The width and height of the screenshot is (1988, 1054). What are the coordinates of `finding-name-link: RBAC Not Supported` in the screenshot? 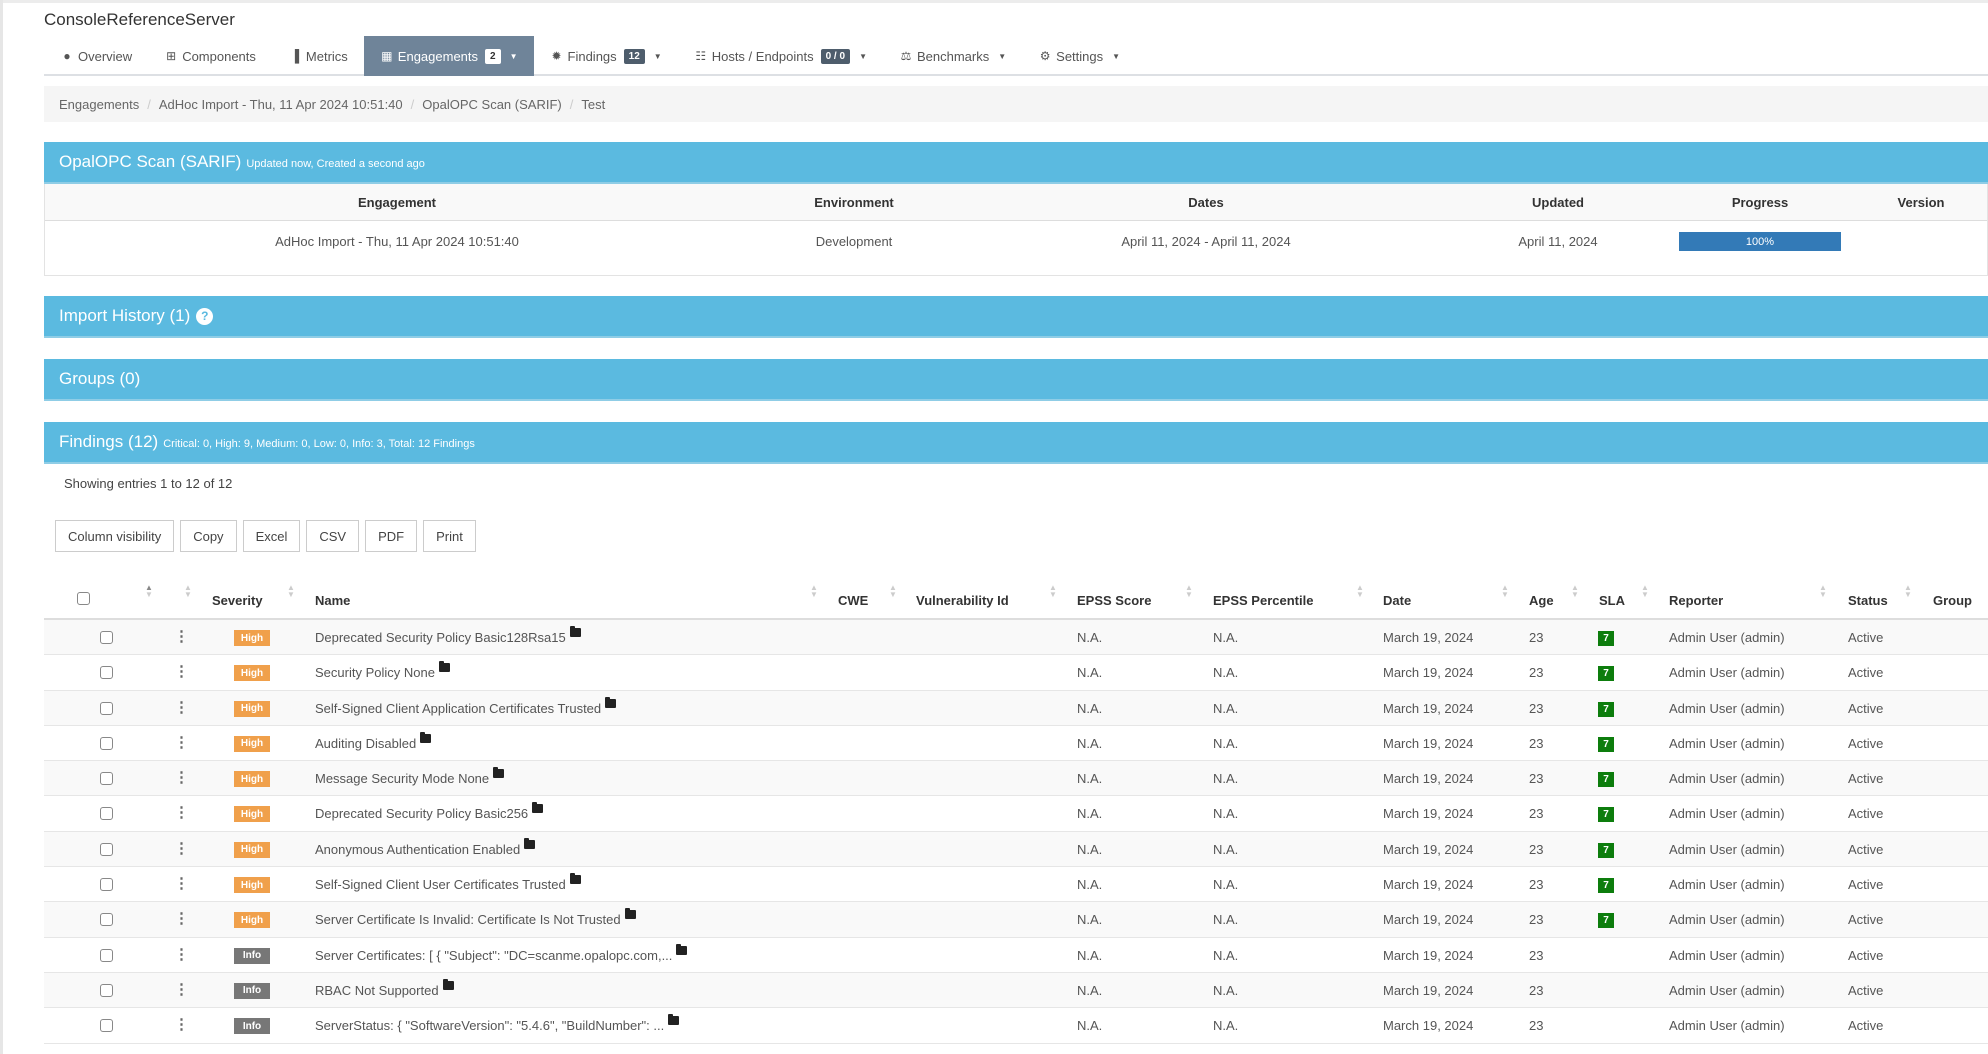 It's located at (377, 990).